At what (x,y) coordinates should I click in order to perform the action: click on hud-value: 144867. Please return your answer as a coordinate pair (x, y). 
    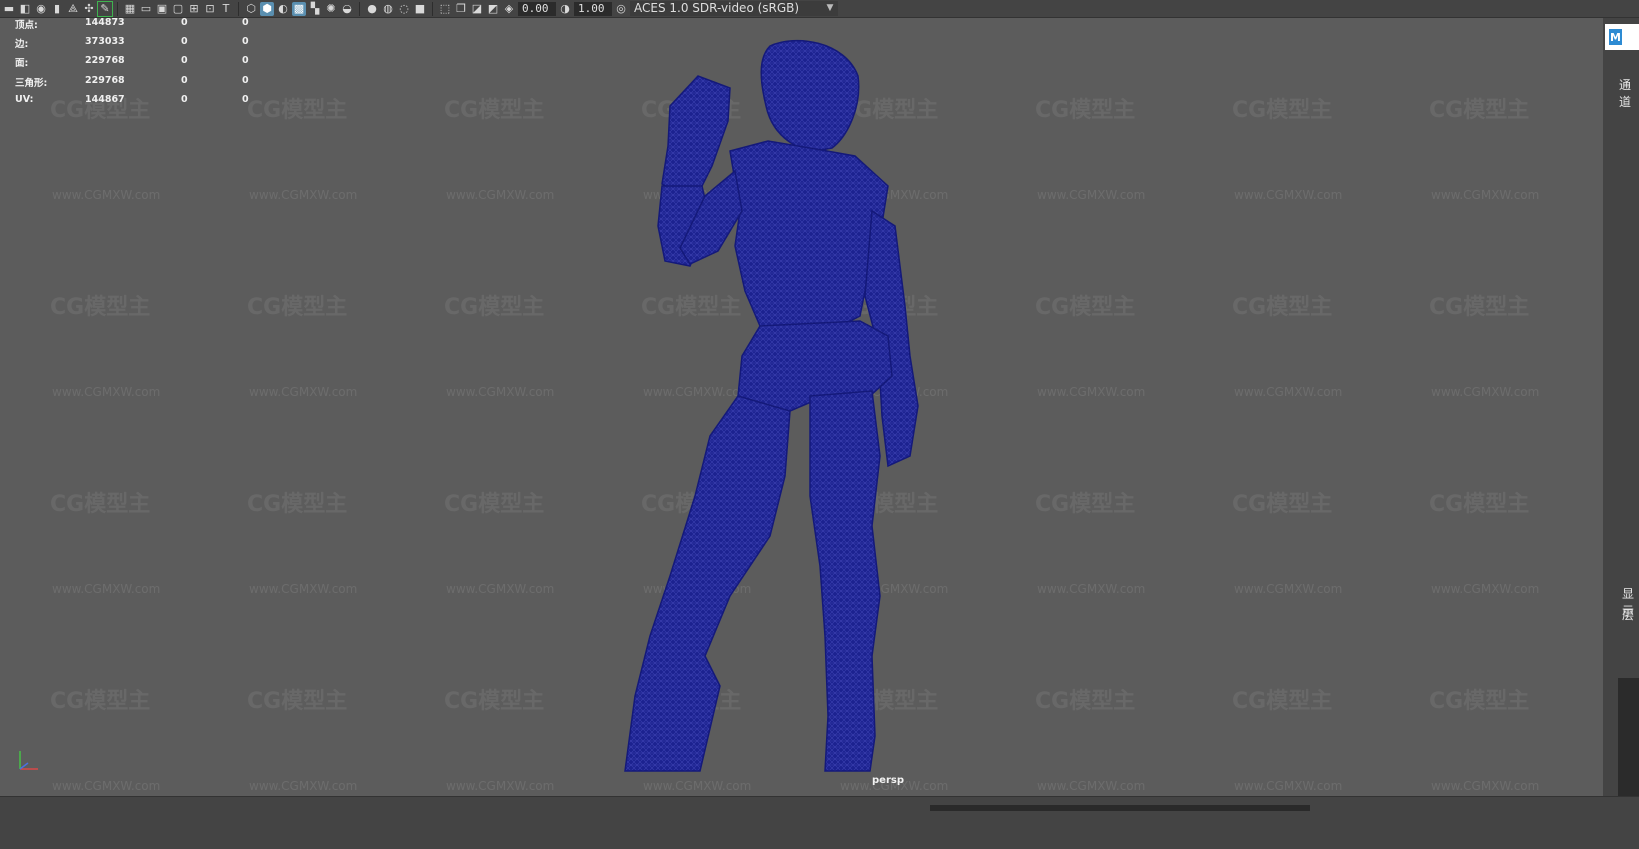
    Looking at the image, I should click on (105, 99).